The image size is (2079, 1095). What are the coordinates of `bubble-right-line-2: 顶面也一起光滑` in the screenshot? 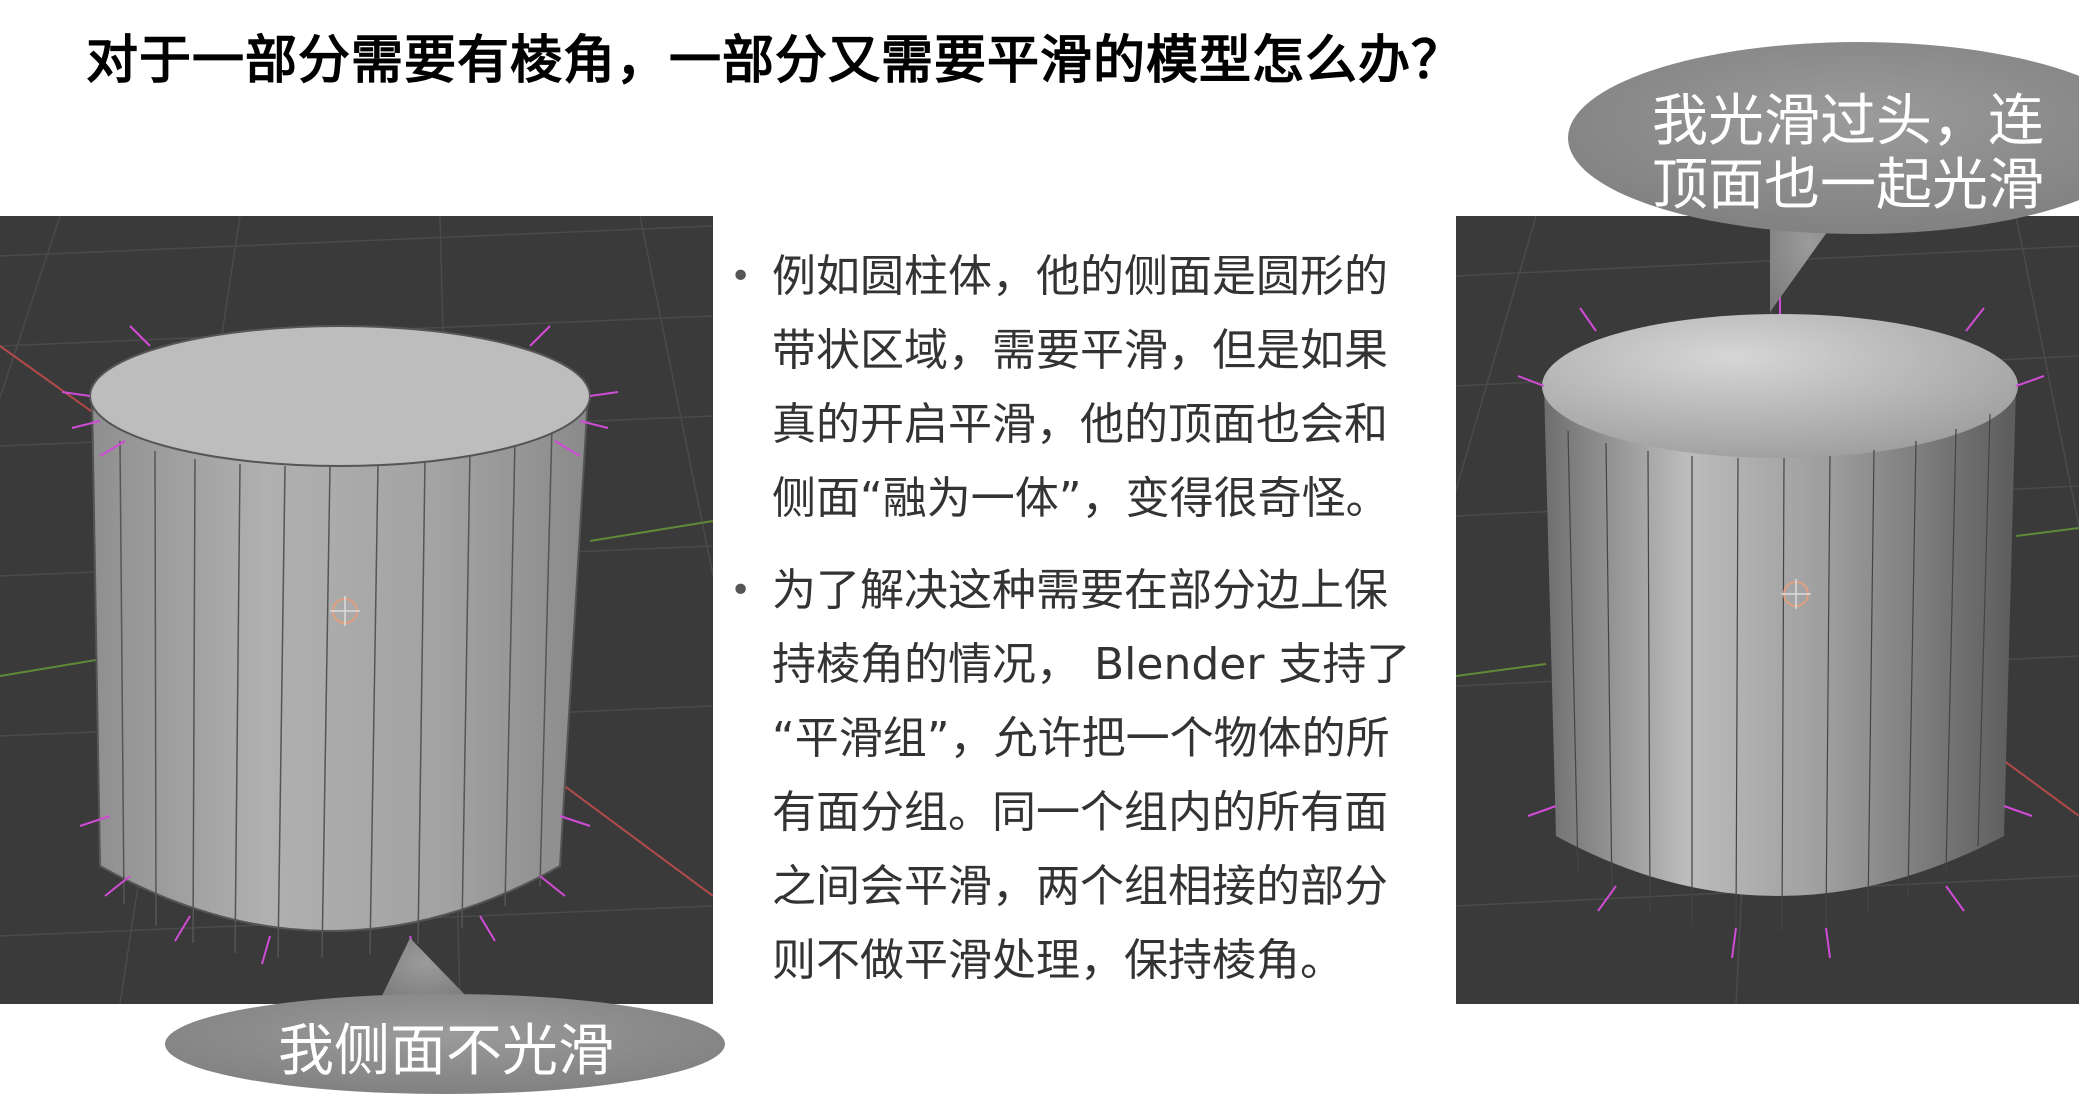 It's located at (1848, 185).